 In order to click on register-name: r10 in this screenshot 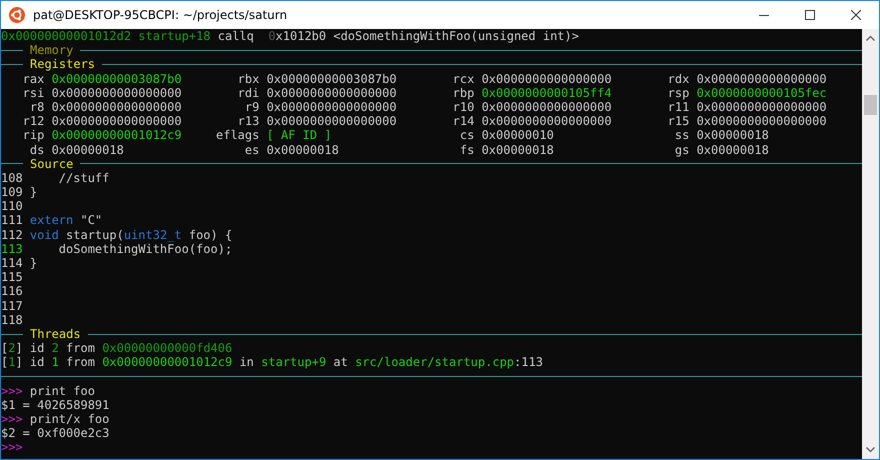, I will do `click(463, 107)`.